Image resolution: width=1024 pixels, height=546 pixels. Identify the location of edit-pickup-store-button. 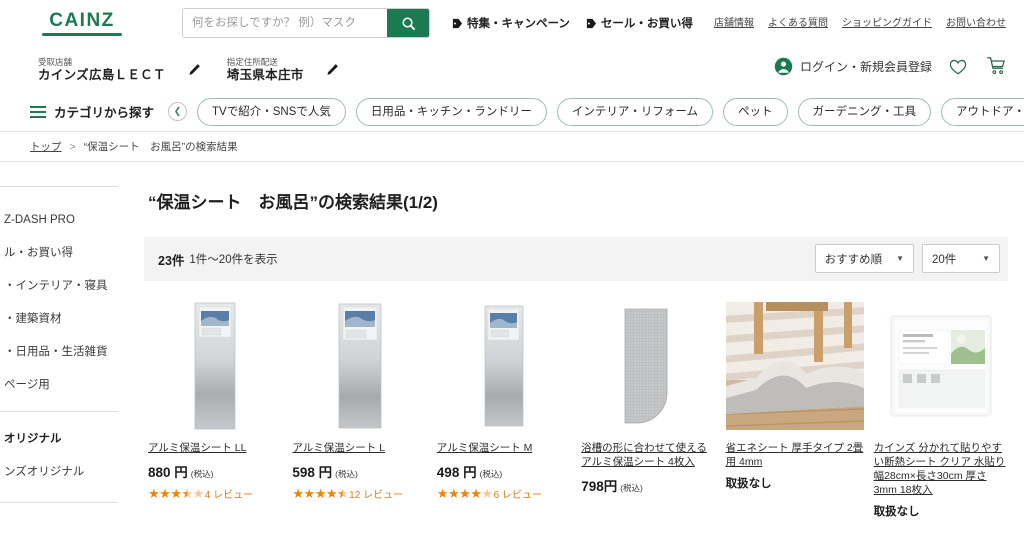
(194, 69).